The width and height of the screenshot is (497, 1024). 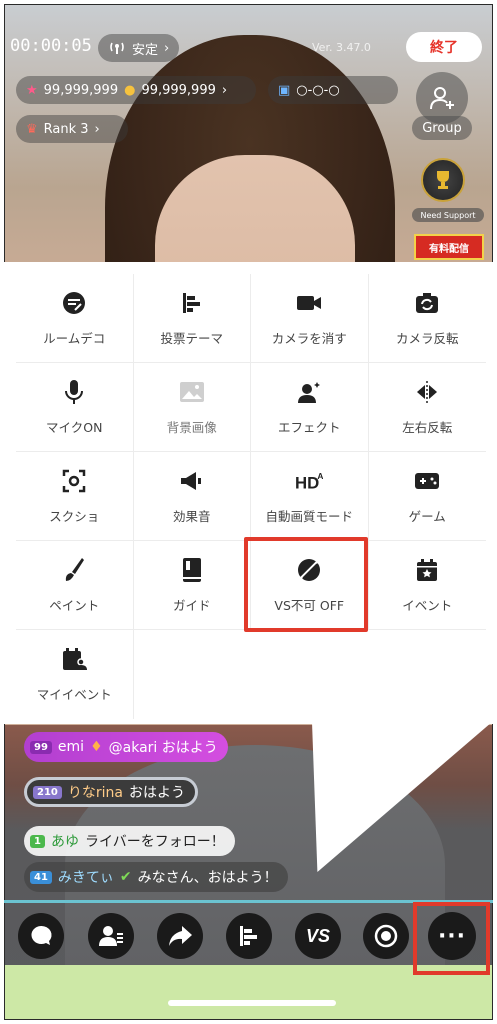 I want to click on menu-item-label: ガイド, so click(x=191, y=605).